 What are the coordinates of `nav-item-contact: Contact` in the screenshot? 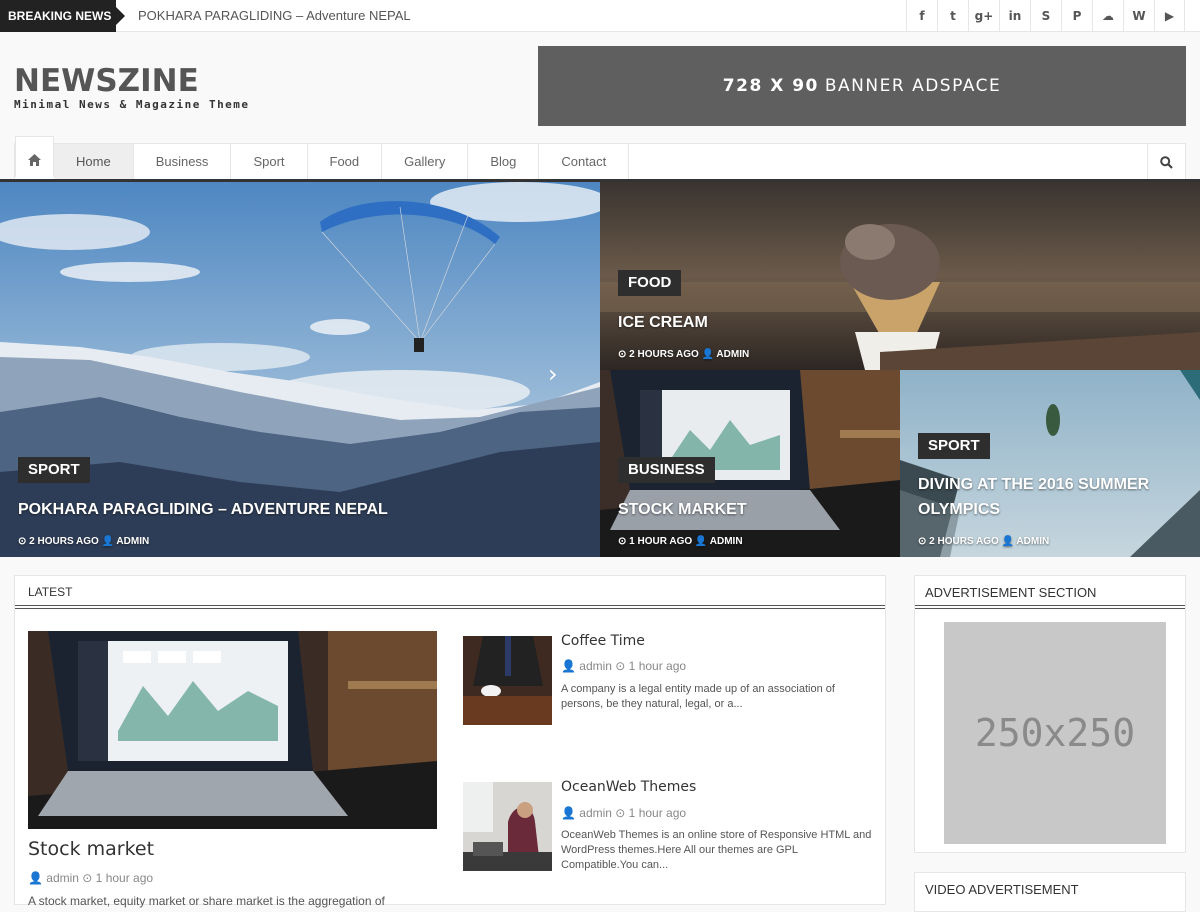 It's located at (584, 162).